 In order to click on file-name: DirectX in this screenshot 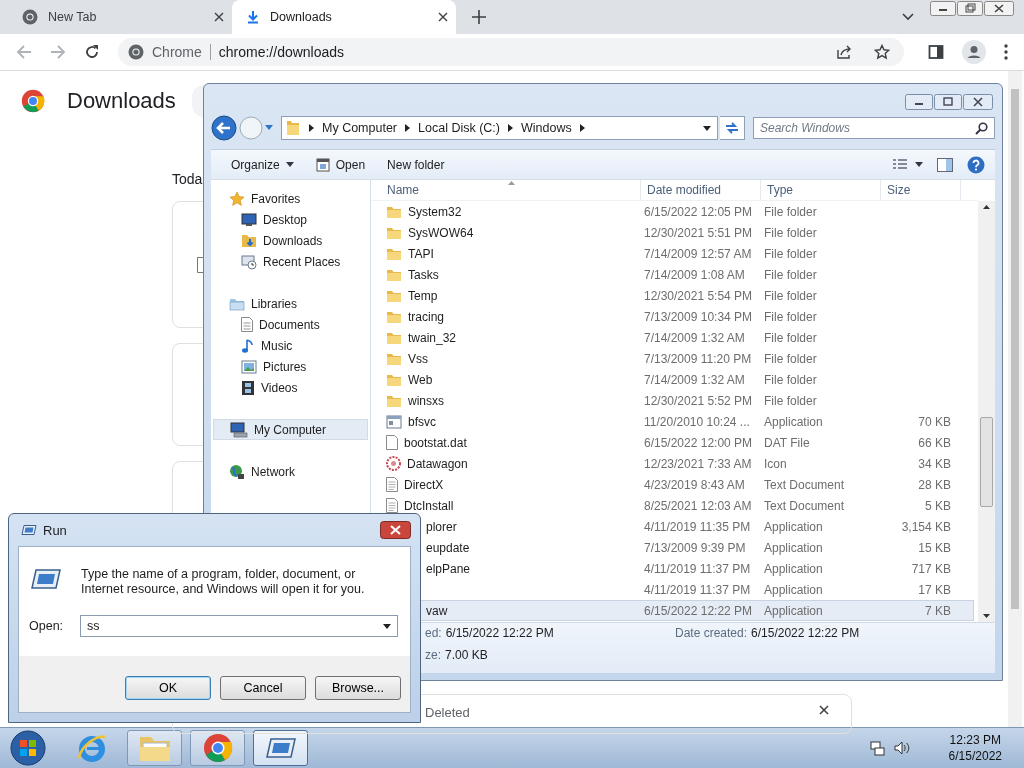, I will do `click(424, 484)`.